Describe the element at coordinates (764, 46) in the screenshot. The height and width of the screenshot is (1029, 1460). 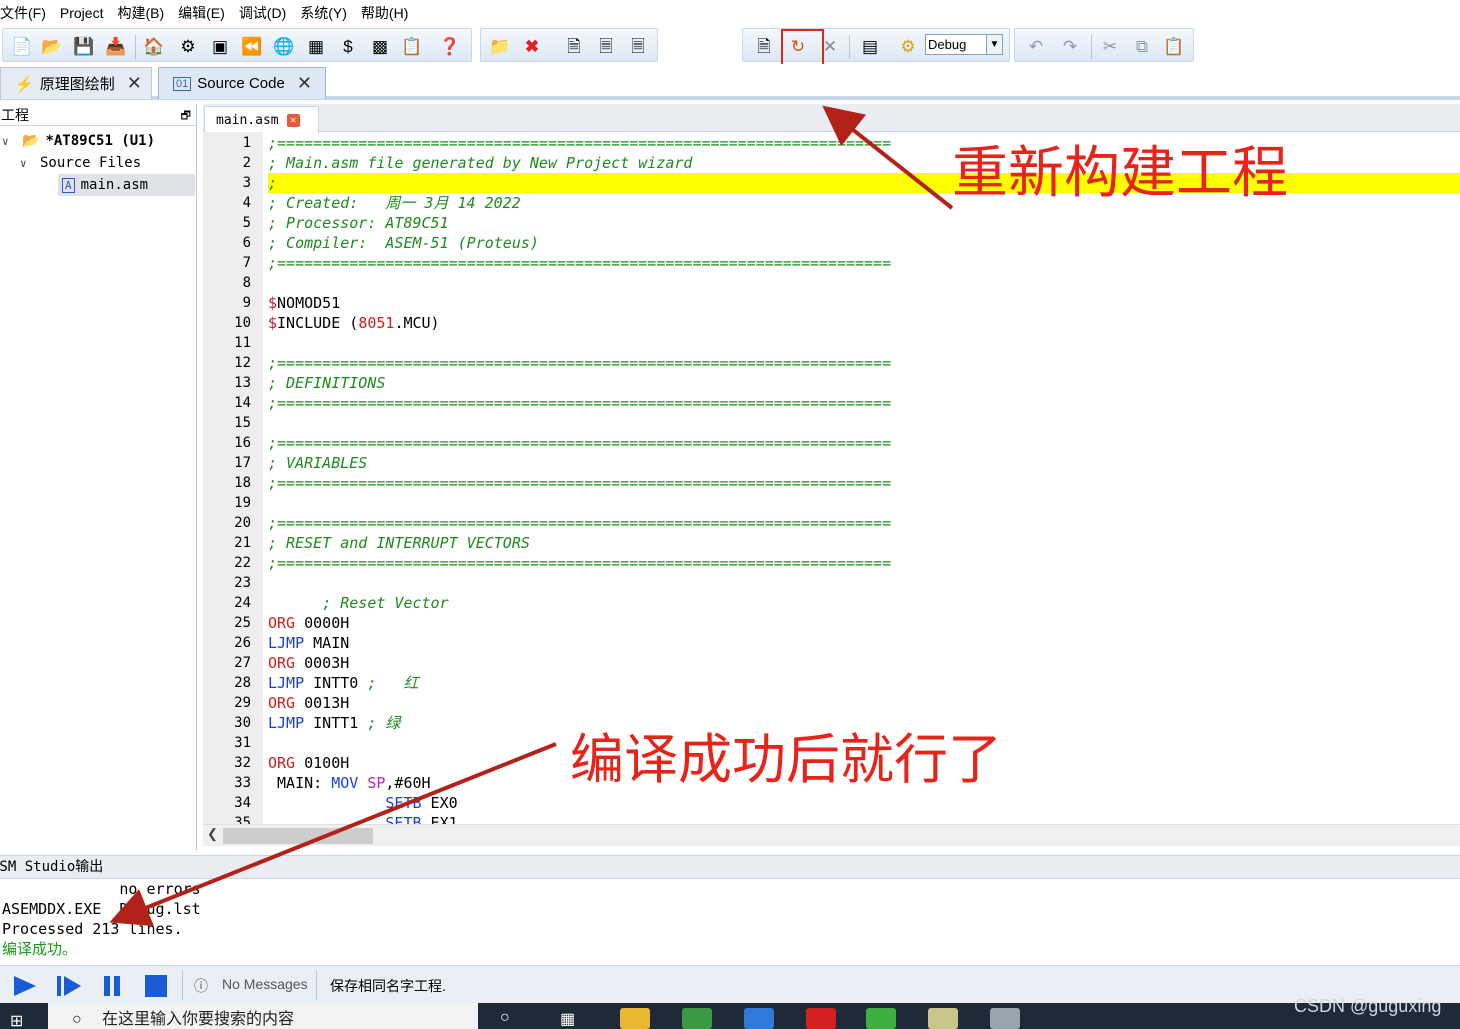
I see `build-icon: 🗎` at that location.